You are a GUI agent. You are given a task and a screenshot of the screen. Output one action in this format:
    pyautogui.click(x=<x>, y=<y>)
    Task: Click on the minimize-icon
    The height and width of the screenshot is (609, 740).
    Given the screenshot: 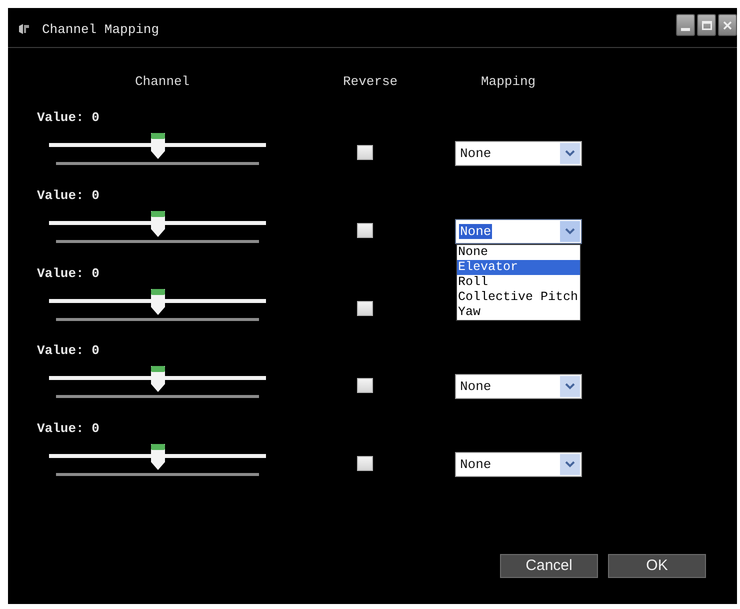 What is the action you would take?
    pyautogui.click(x=685, y=29)
    